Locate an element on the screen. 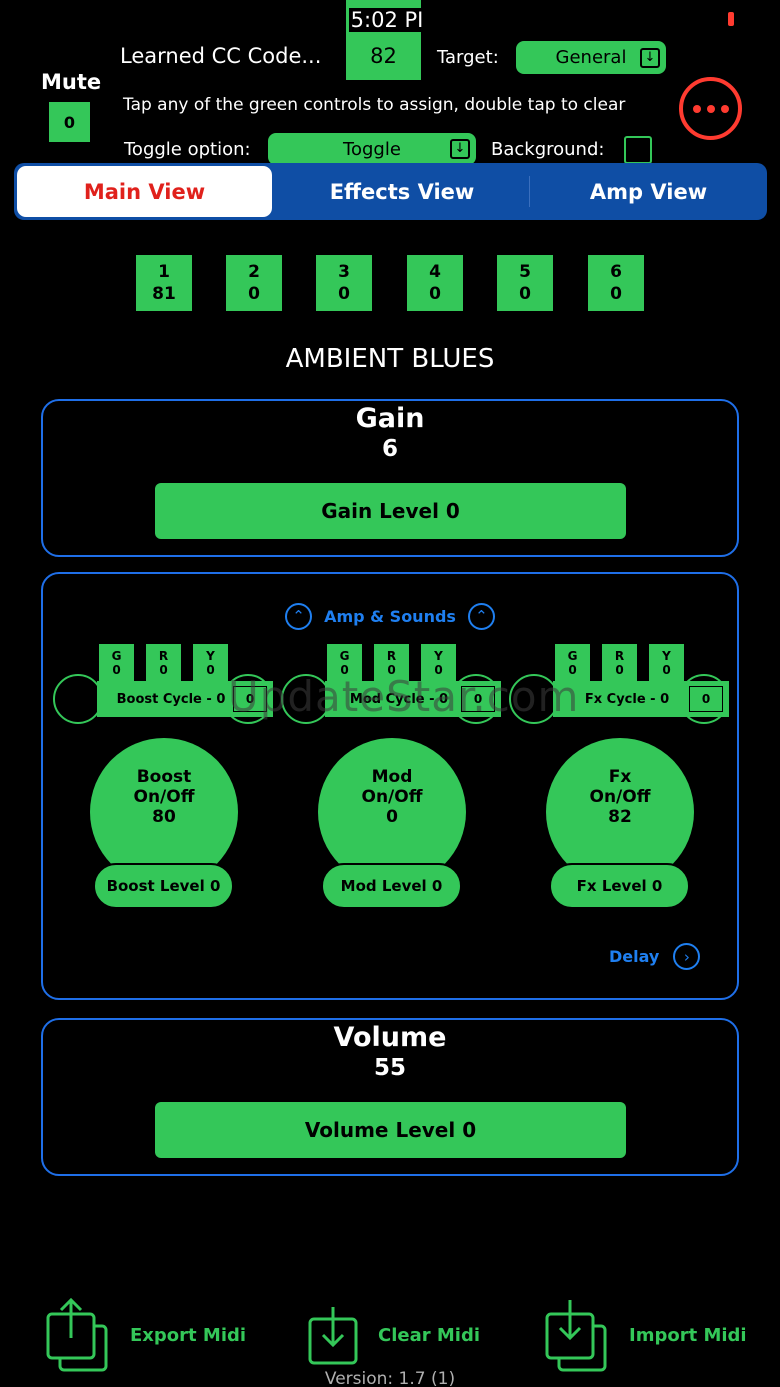 The width and height of the screenshot is (780, 1387). learned-cc-value: 82 is located at coordinates (383, 56).